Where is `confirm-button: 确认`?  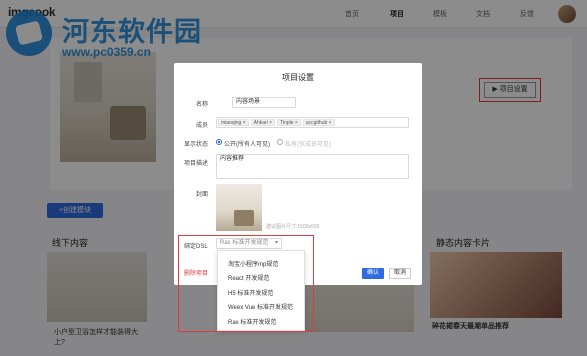
confirm-button: 确认 is located at coordinates (373, 273).